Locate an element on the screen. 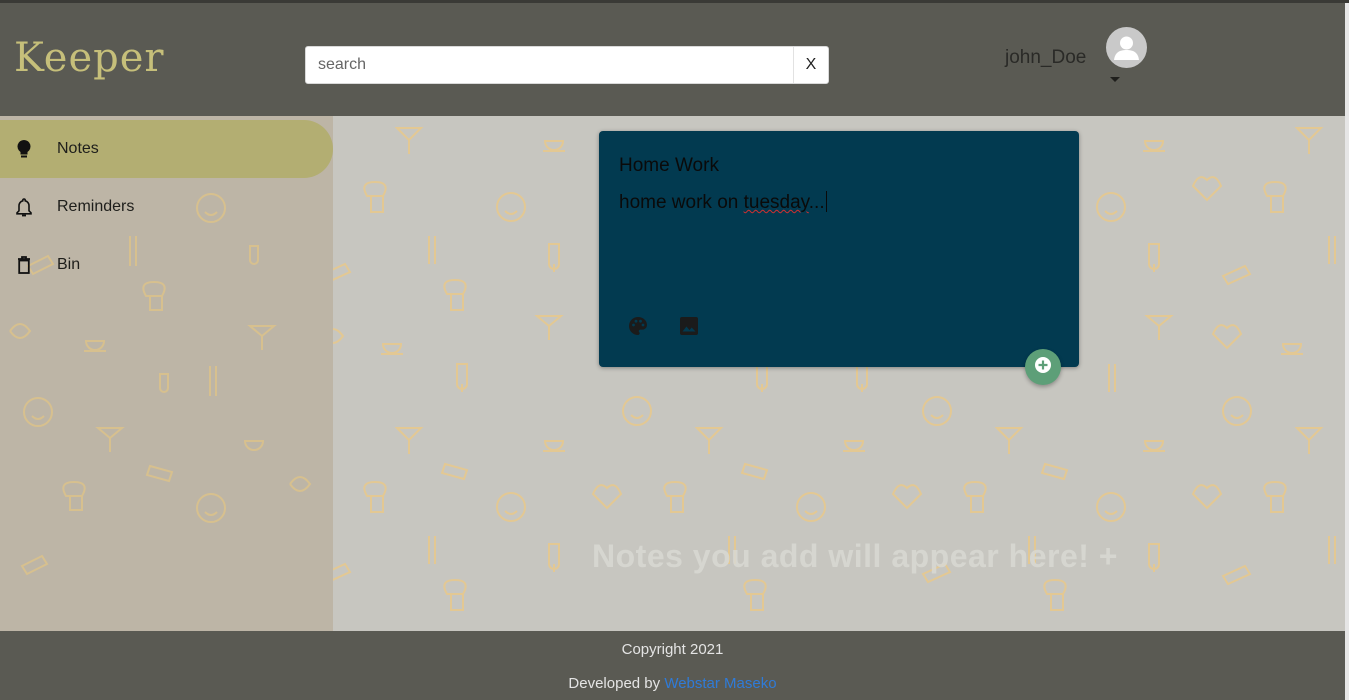 The width and height of the screenshot is (1349, 700). trash-icon is located at coordinates (24, 265).